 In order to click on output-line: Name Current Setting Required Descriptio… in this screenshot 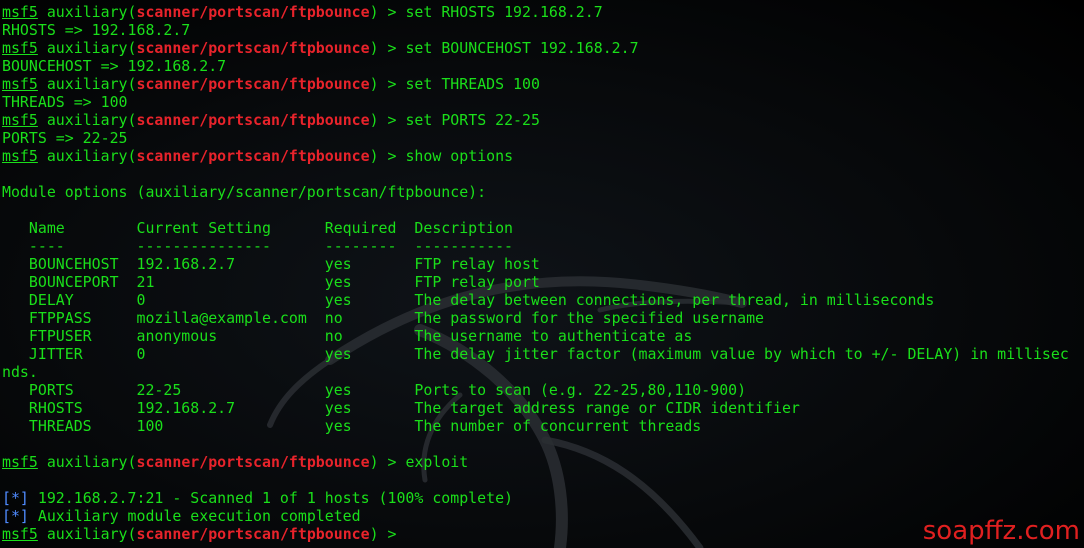, I will do `click(543, 228)`.